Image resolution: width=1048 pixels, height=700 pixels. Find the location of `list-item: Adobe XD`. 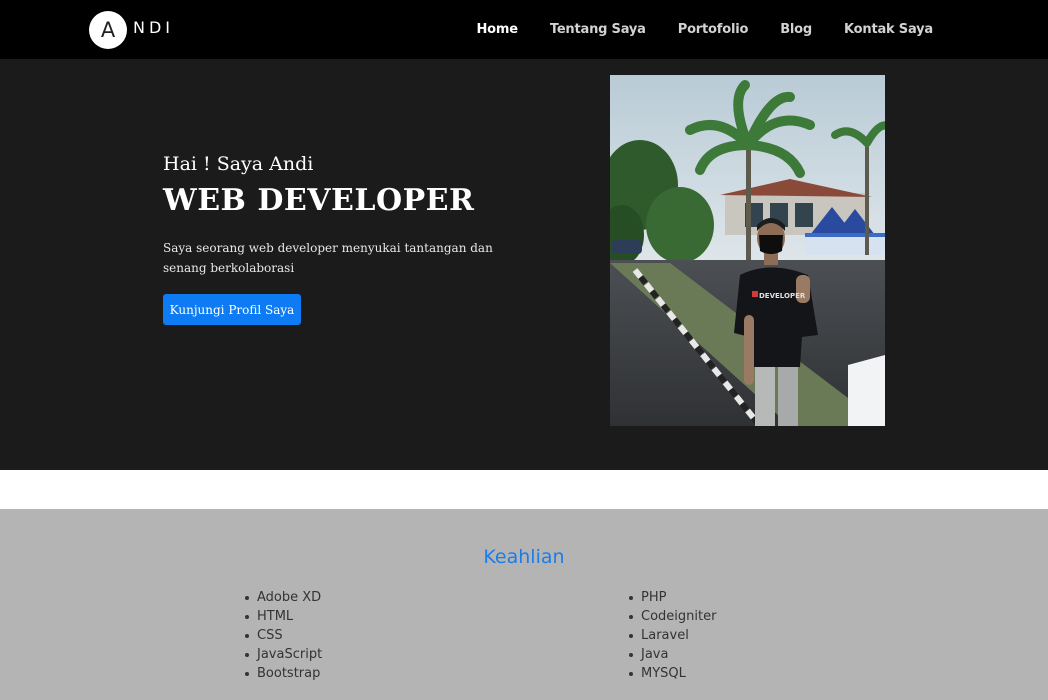

list-item: Adobe XD is located at coordinates (282, 597).